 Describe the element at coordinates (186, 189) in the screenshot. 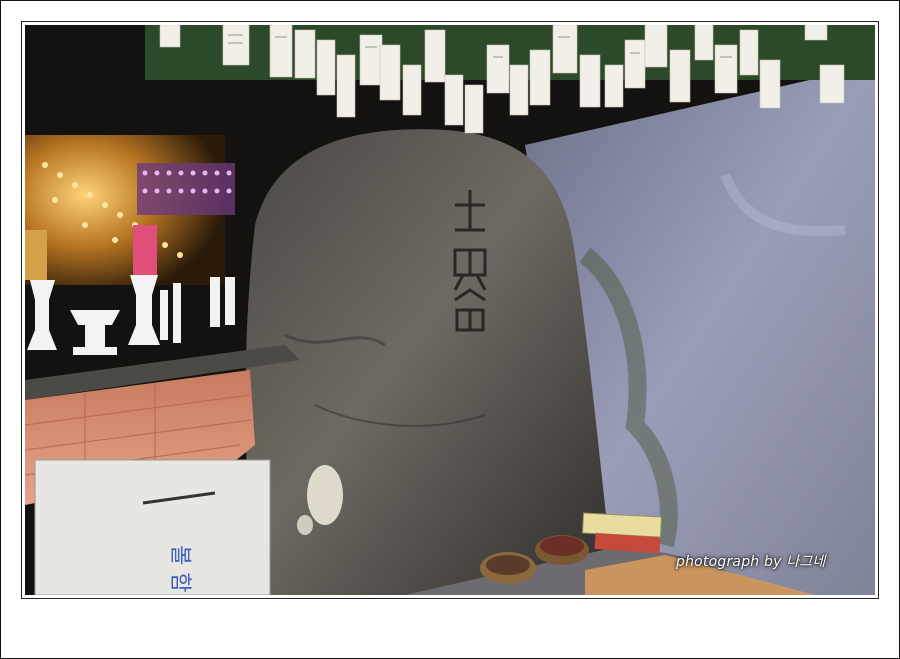

I see `purple-candles` at that location.